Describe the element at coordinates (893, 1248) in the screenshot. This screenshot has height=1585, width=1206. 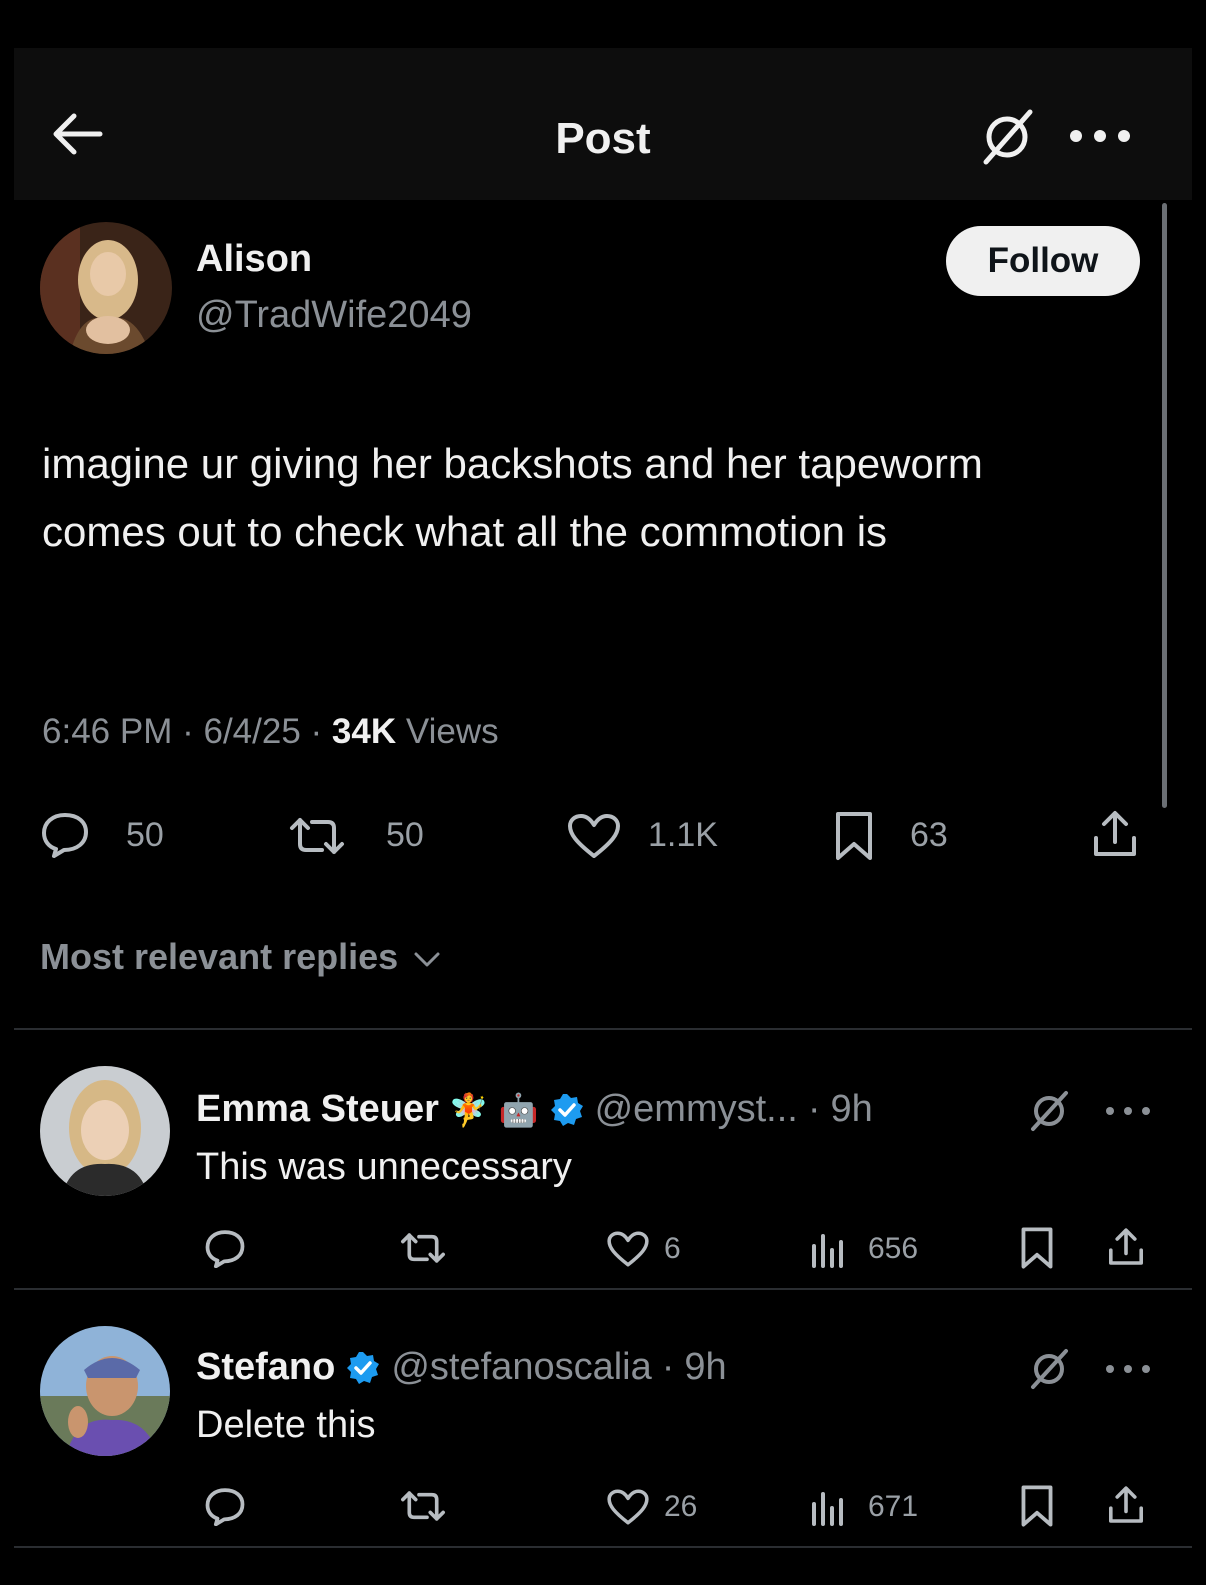
I see `views-count: 656` at that location.